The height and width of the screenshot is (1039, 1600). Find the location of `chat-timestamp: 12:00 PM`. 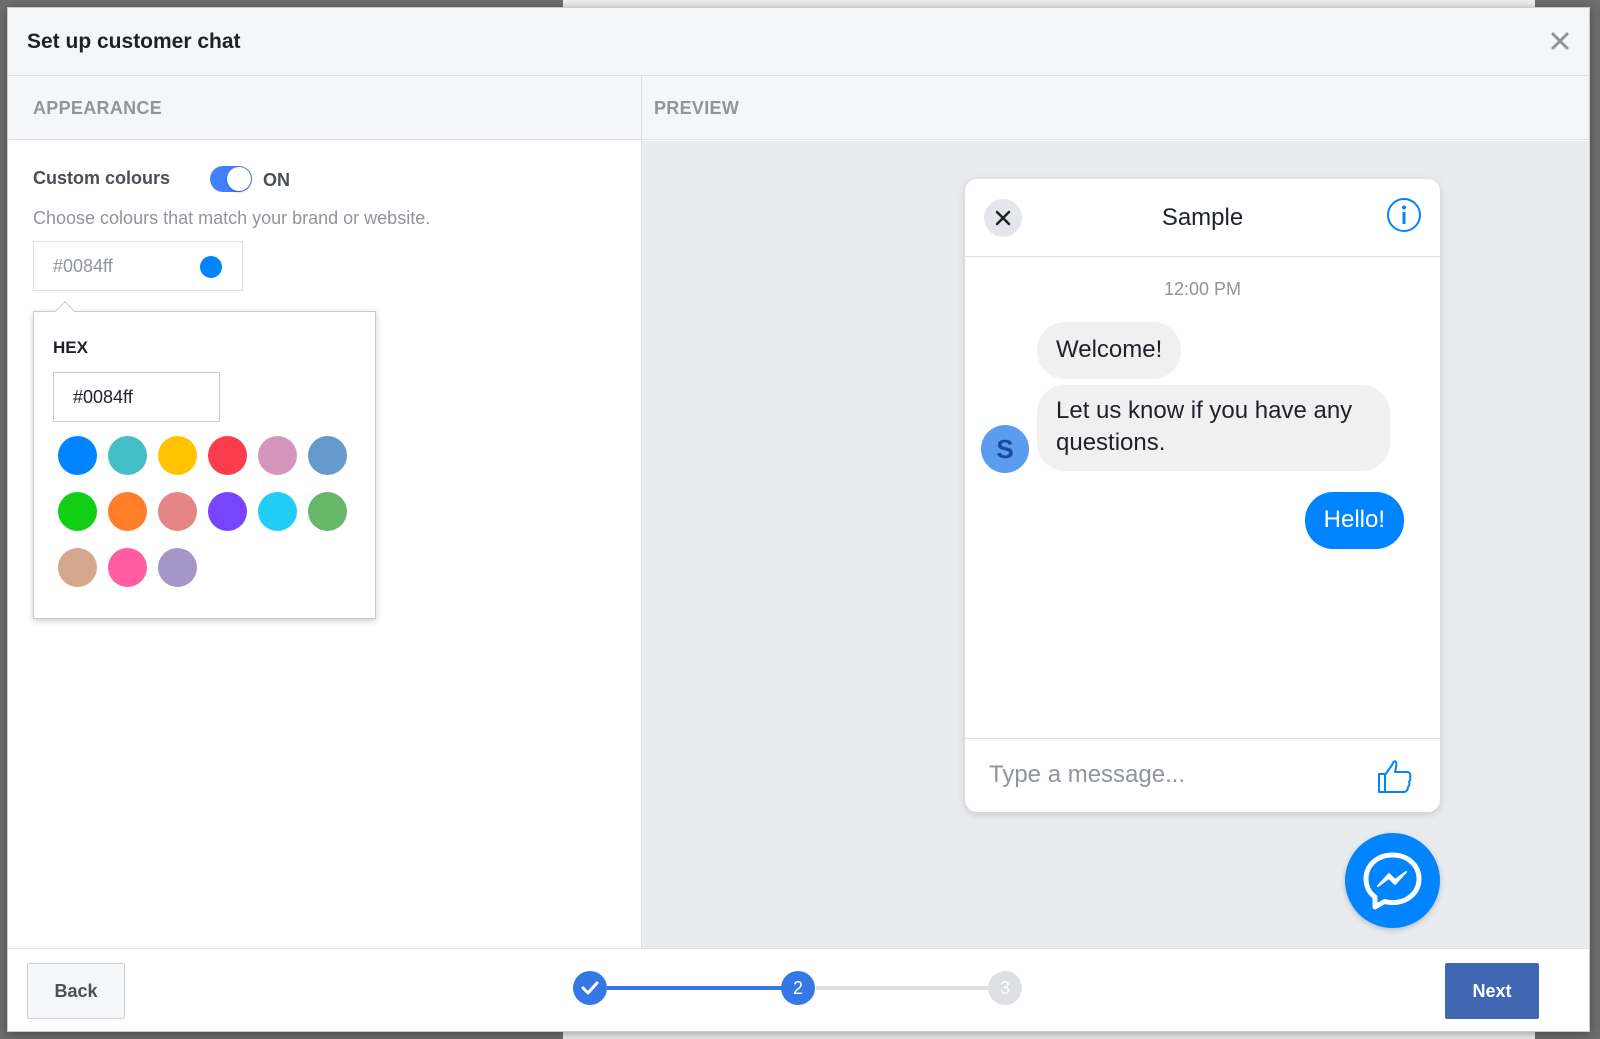

chat-timestamp: 12:00 PM is located at coordinates (1202, 289).